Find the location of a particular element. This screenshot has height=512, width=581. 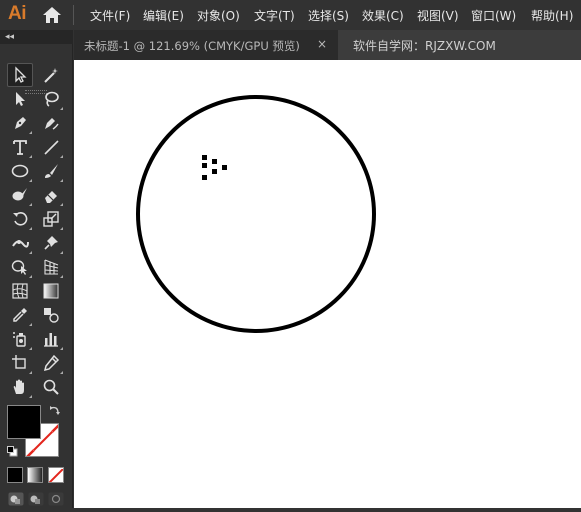

color-mode-button is located at coordinates (15, 475).